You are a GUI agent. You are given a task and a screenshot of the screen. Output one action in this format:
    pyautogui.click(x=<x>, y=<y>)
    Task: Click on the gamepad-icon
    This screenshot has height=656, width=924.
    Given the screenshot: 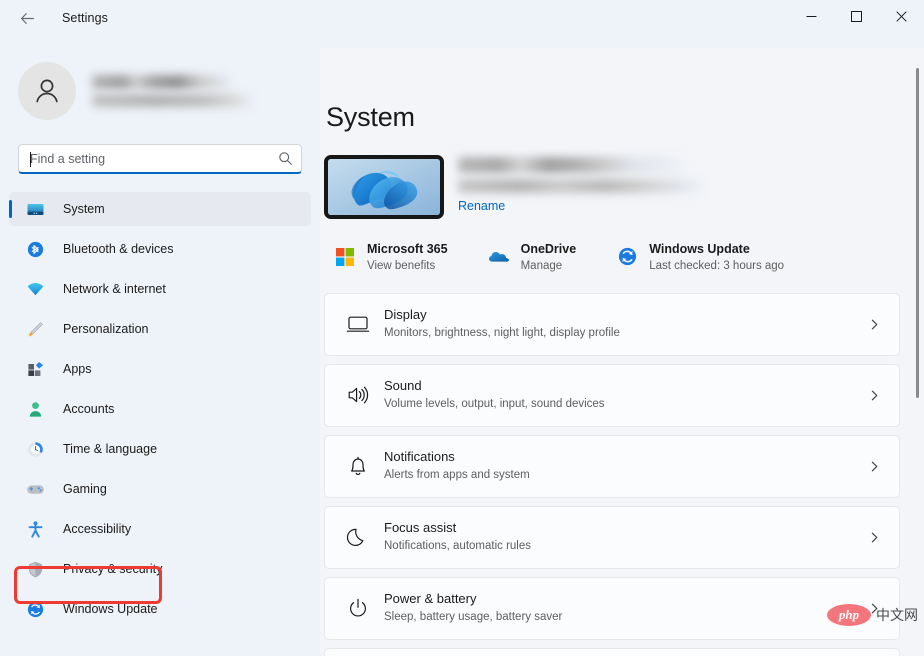 What is the action you would take?
    pyautogui.click(x=35, y=489)
    